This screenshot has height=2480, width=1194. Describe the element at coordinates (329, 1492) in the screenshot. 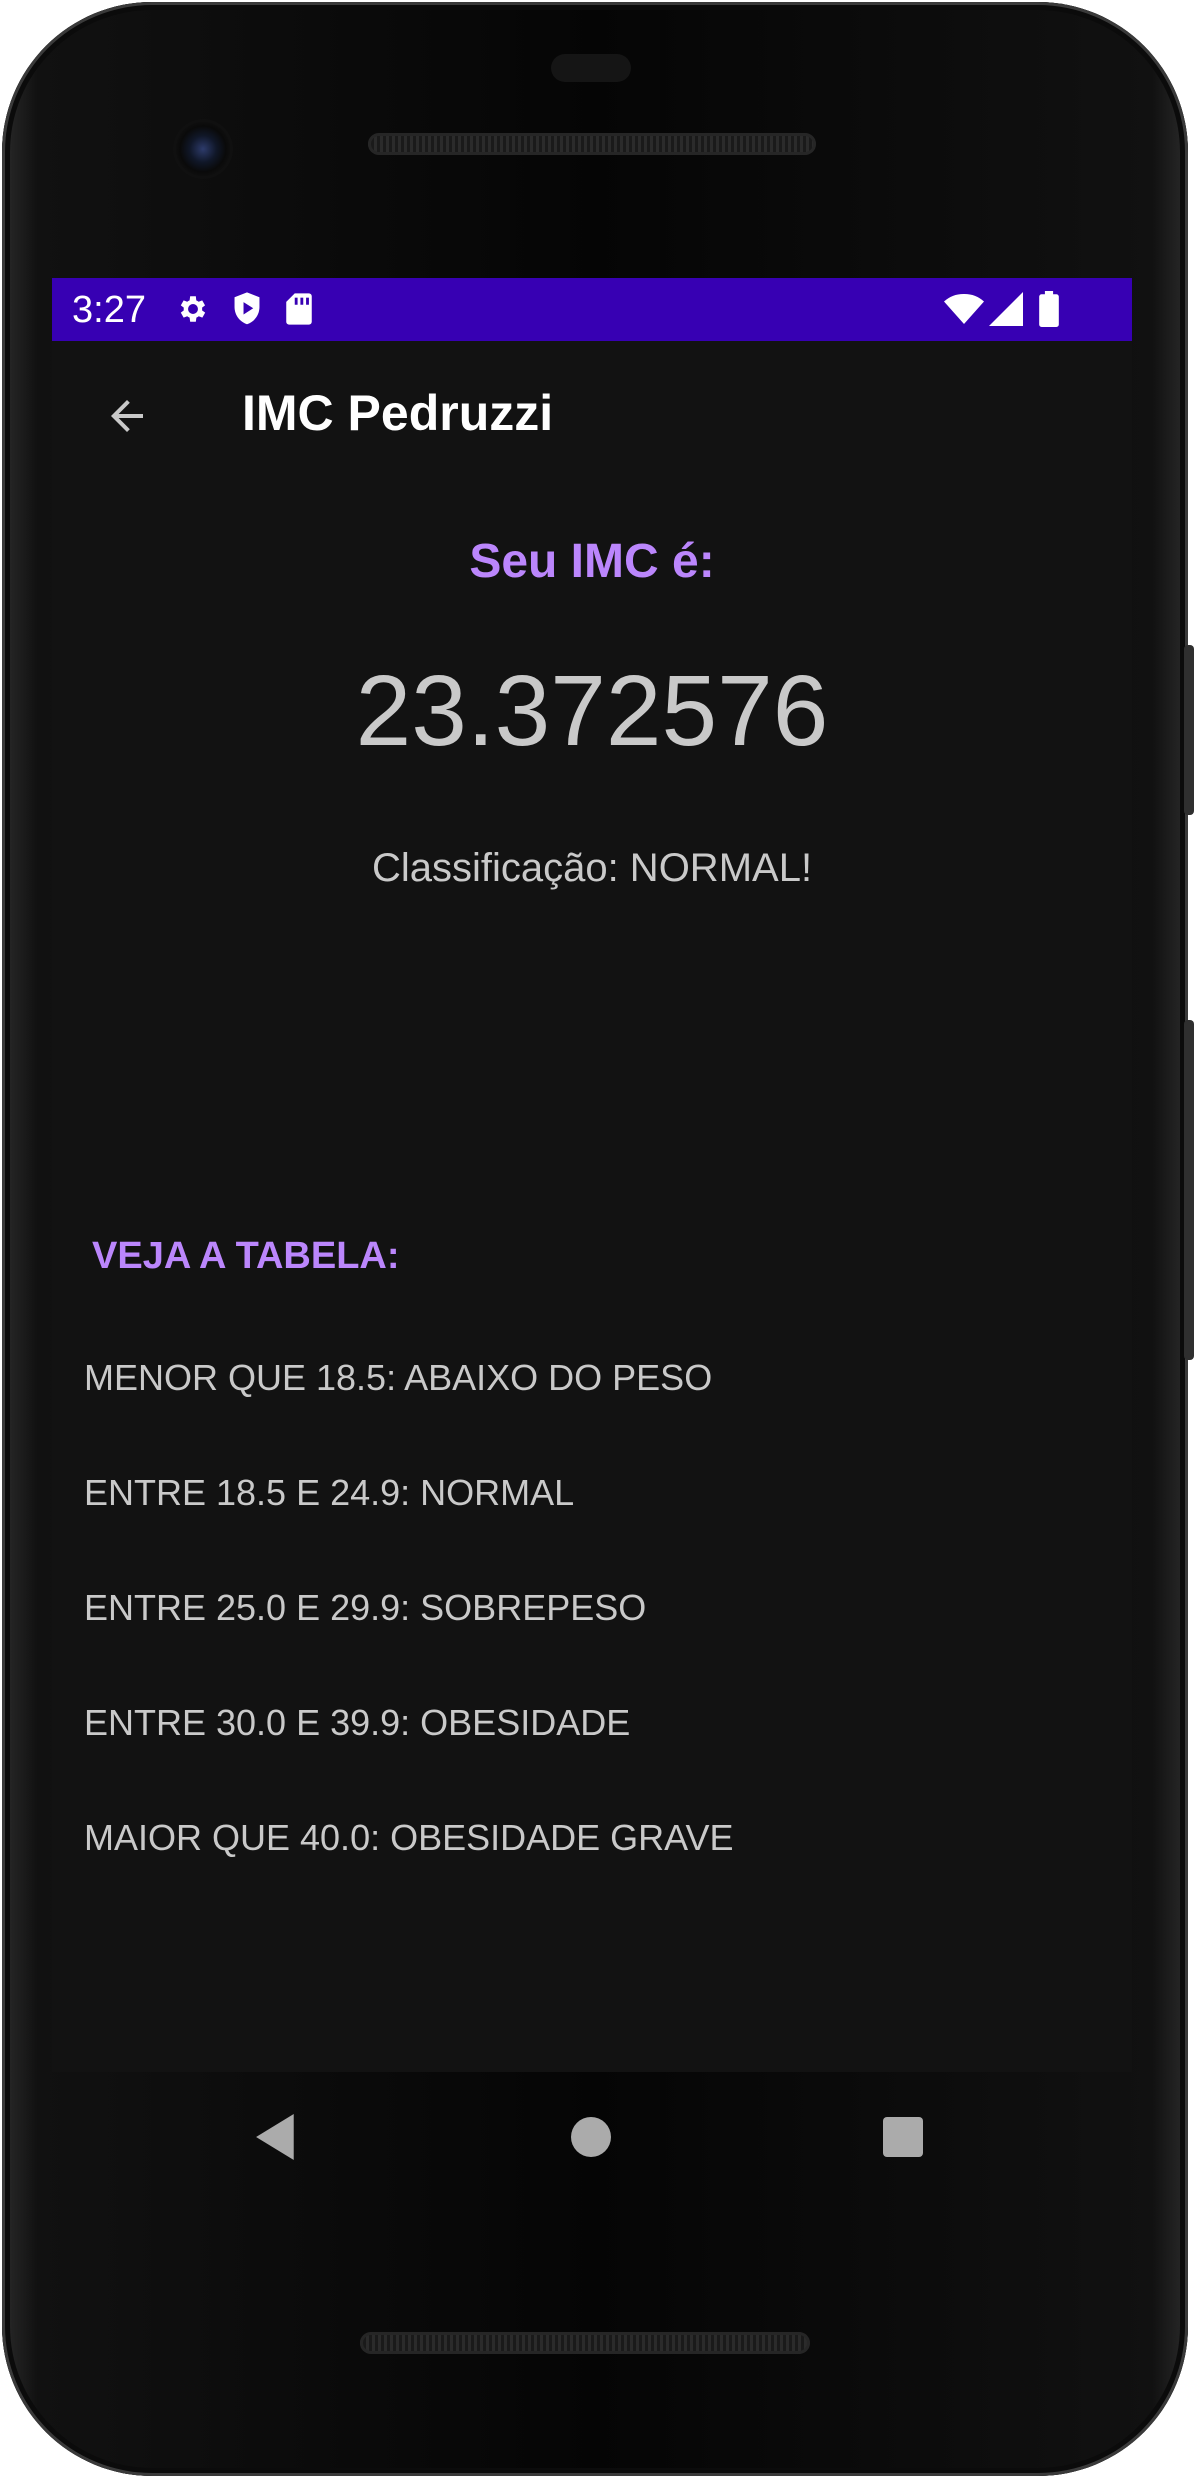

I see `table-row: ENTRE 18.5 E 24.9: NORMAL` at that location.